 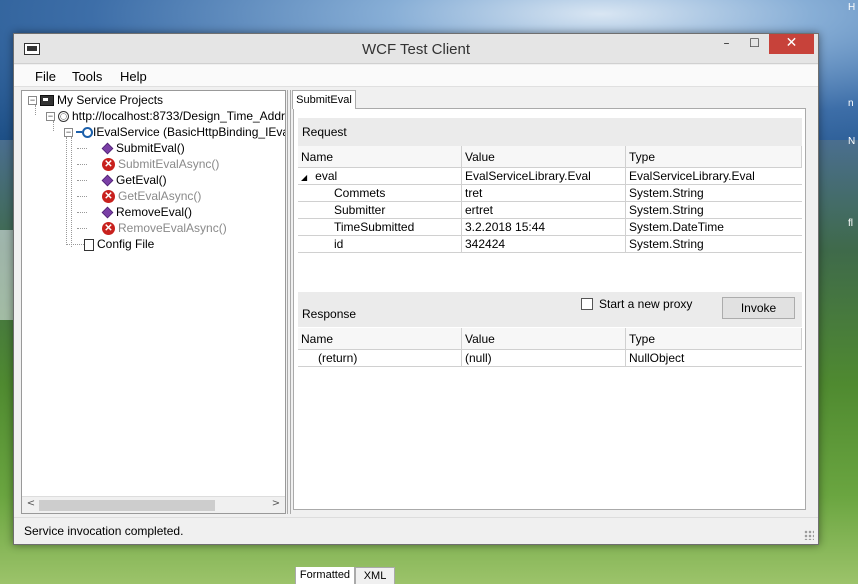 I want to click on result-name: (return), so click(x=380, y=358).